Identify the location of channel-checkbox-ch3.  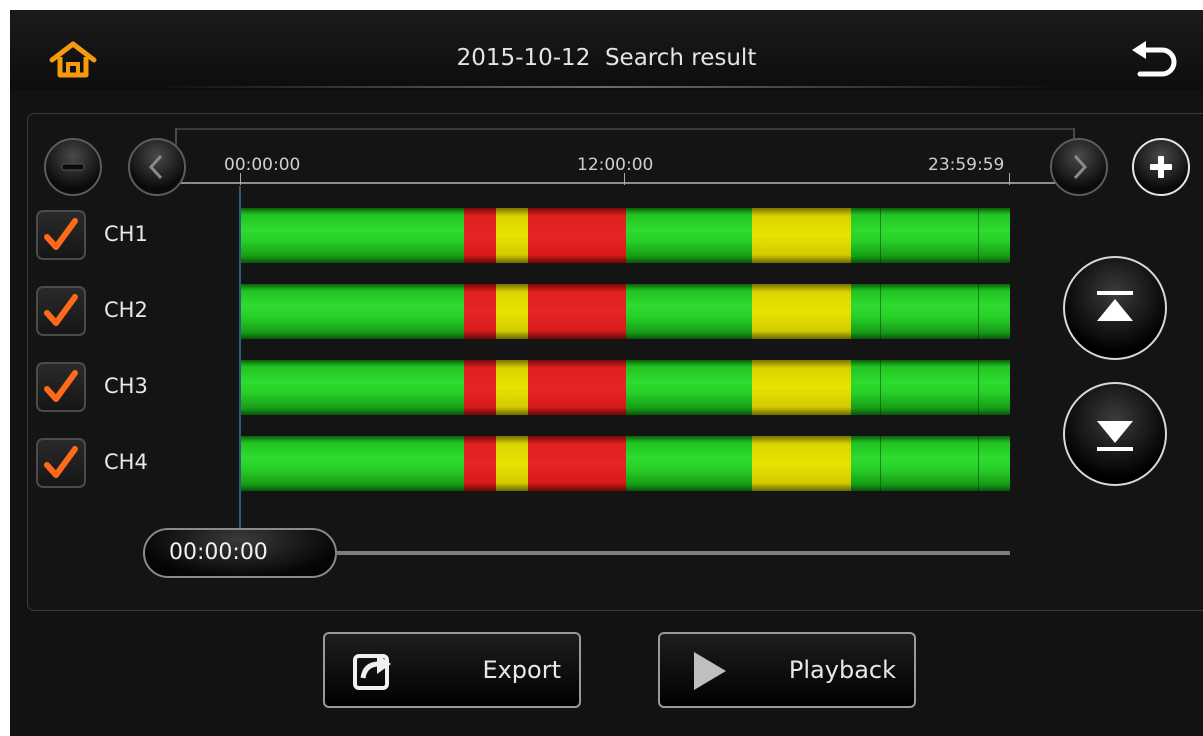
(61, 387).